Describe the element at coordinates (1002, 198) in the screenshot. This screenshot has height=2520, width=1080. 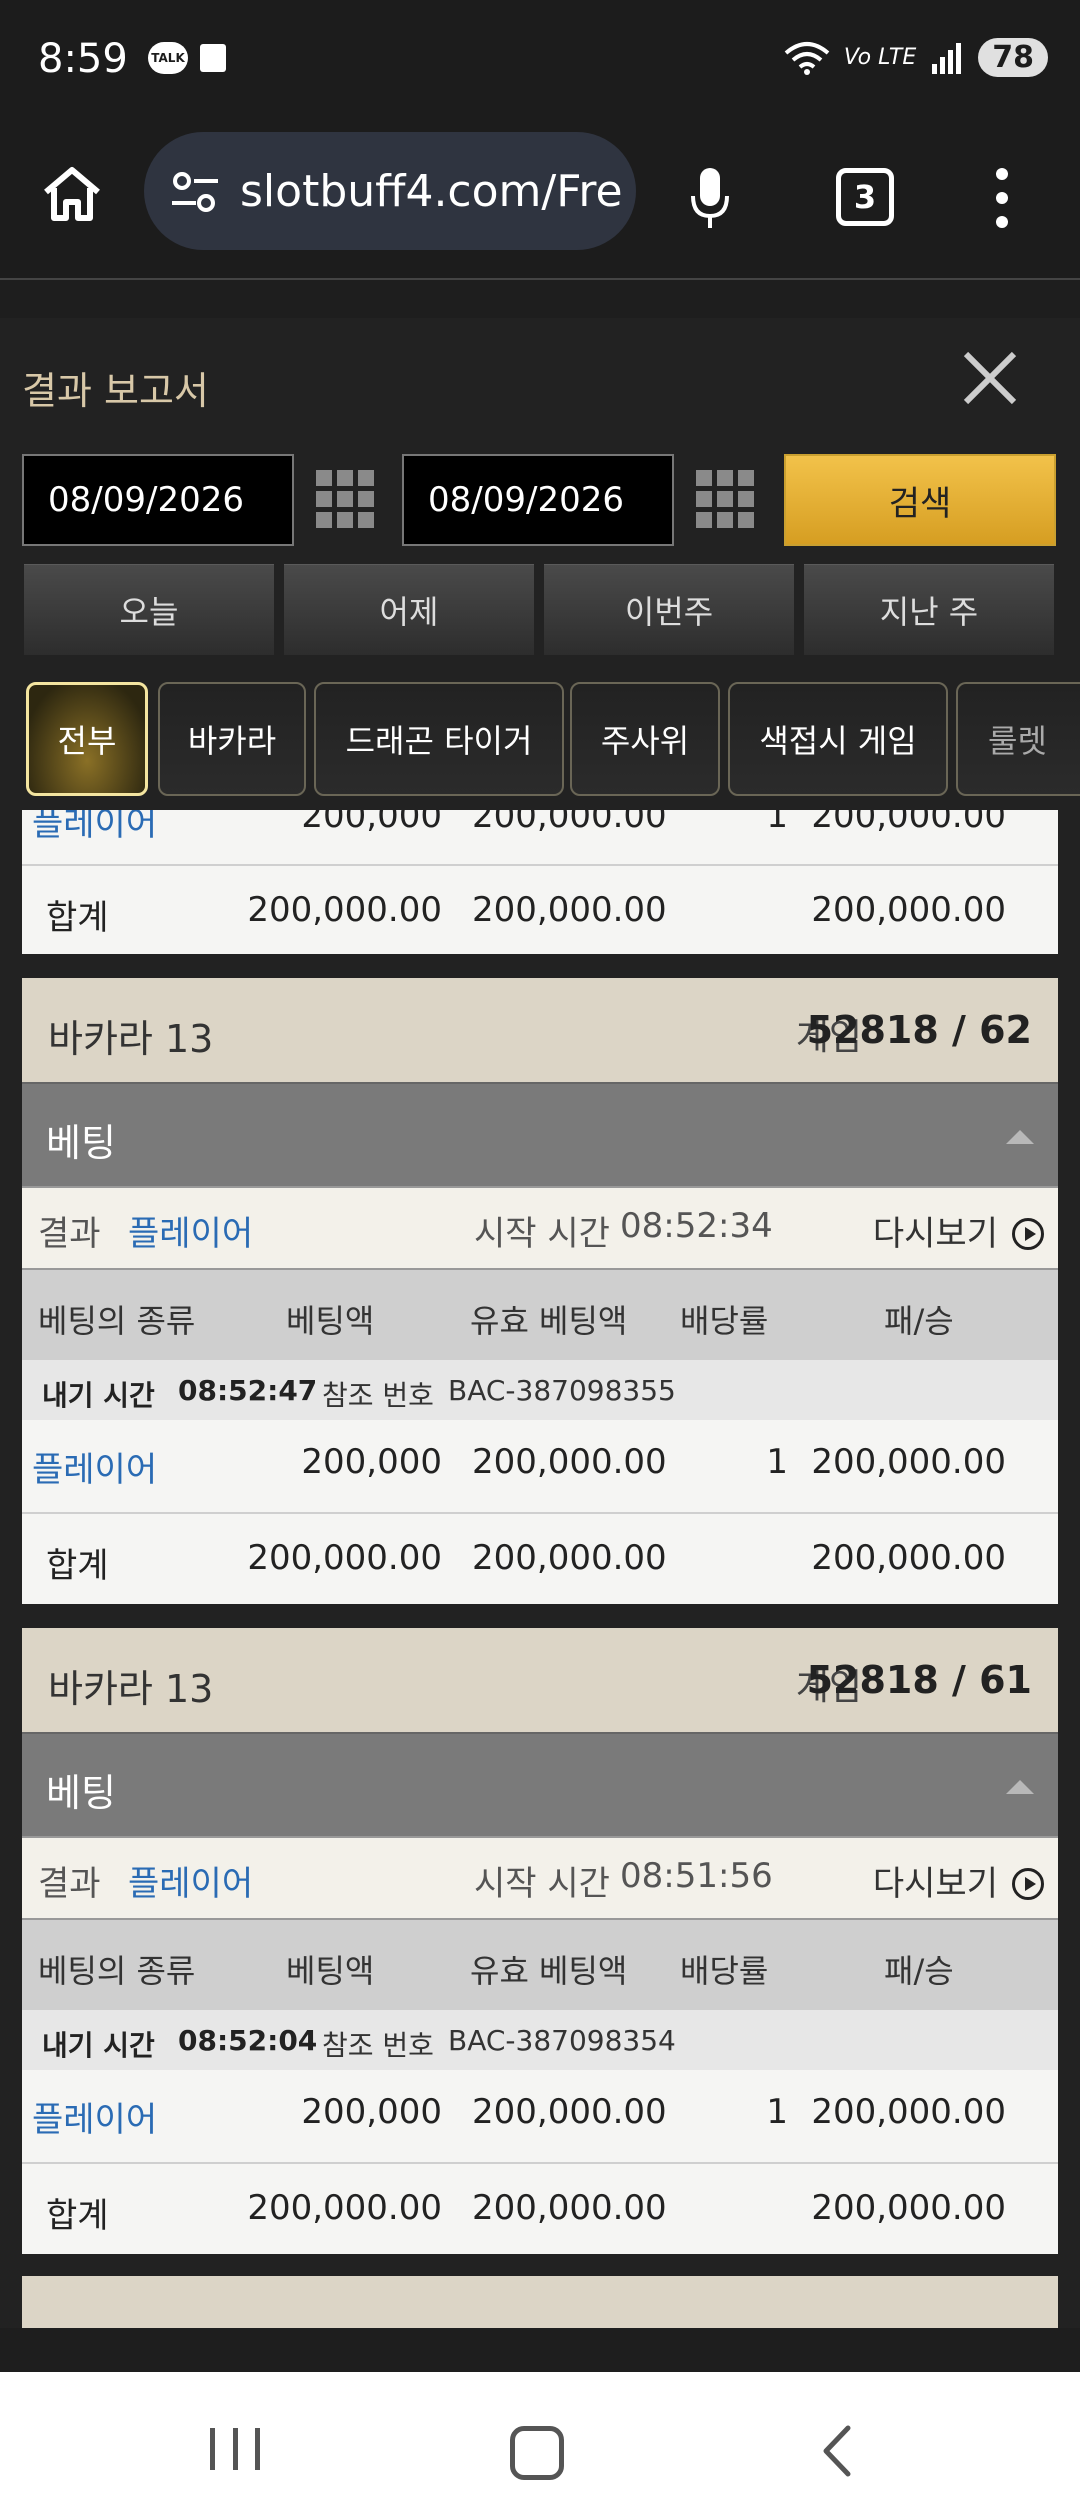
I see `more-menu-icon` at that location.